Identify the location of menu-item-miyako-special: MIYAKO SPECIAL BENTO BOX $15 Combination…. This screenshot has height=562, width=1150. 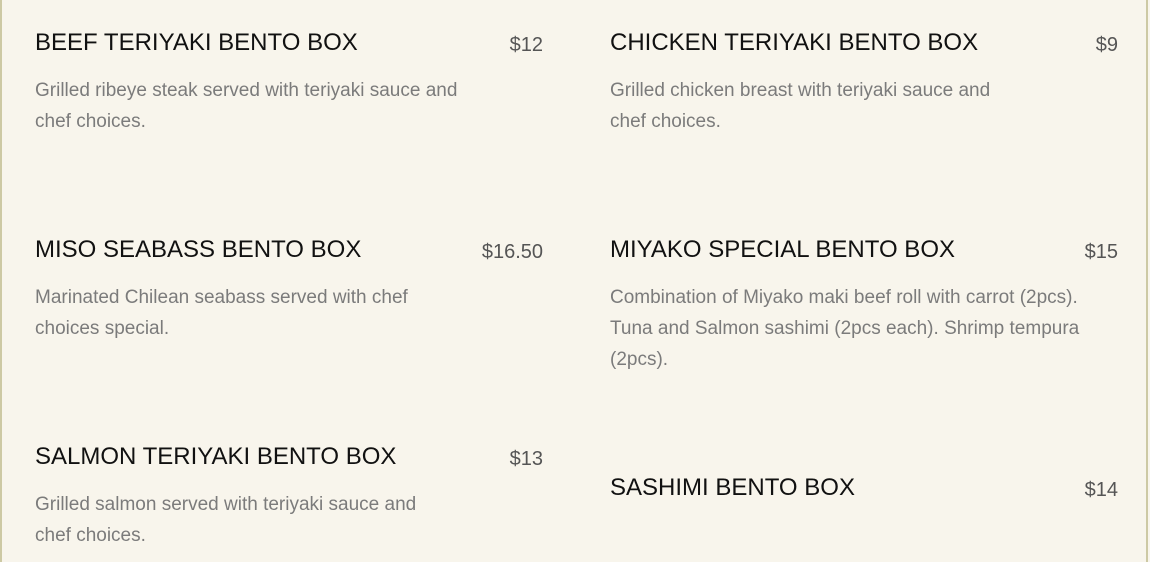
(864, 306).